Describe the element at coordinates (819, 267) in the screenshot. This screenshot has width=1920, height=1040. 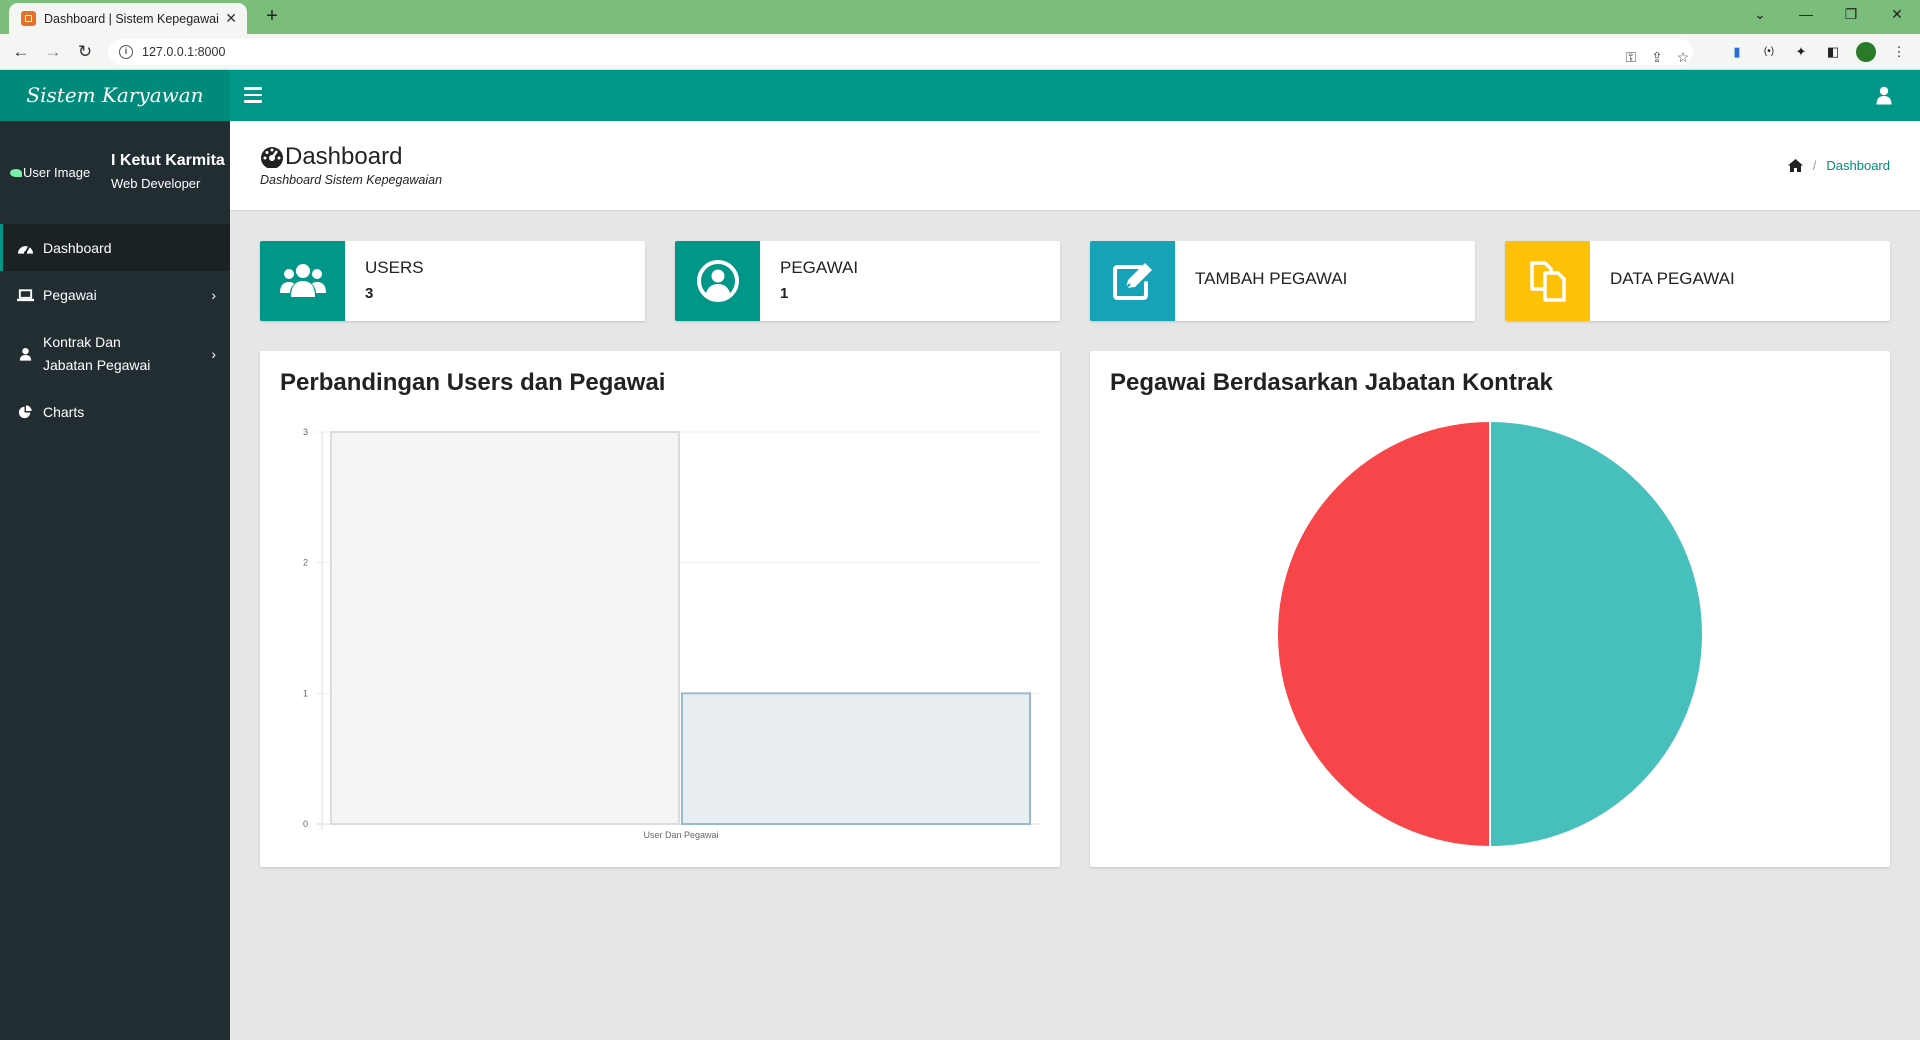
I see `infobox-label: PEGAWAI` at that location.